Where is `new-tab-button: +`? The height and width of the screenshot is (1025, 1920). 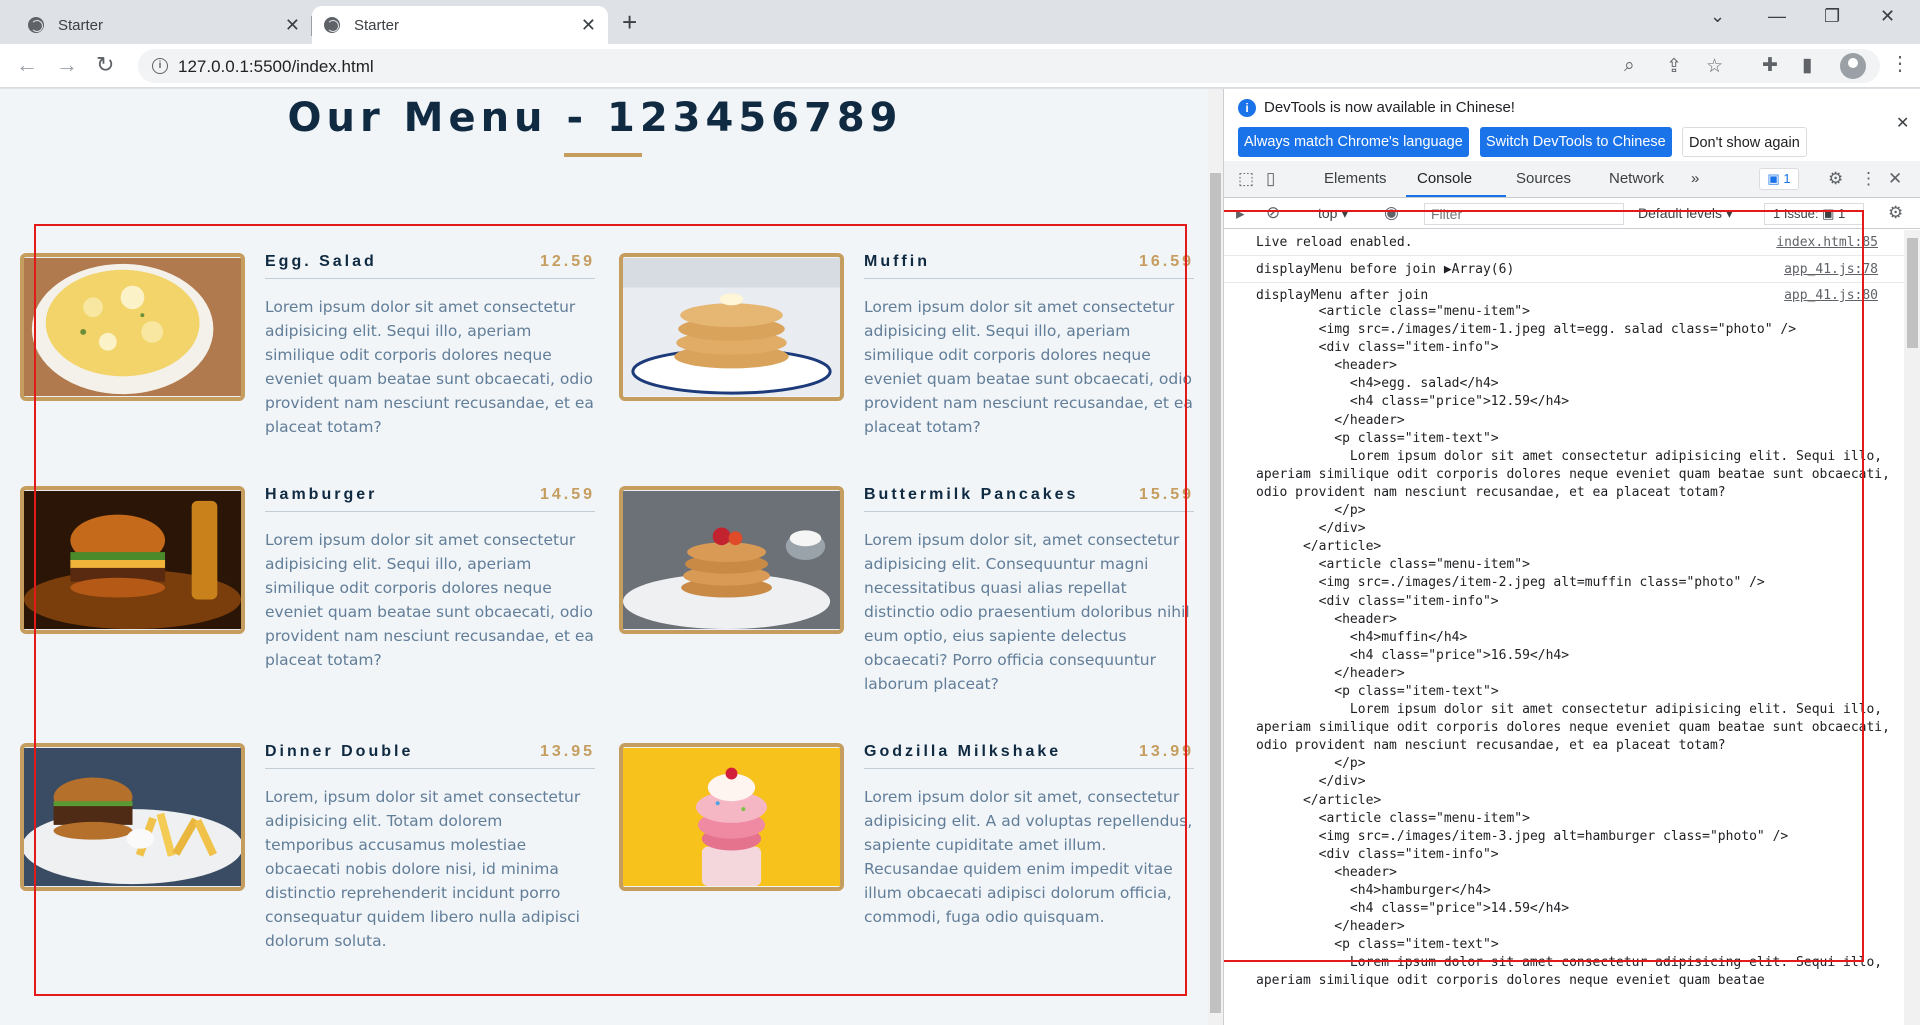
new-tab-button: + is located at coordinates (629, 22).